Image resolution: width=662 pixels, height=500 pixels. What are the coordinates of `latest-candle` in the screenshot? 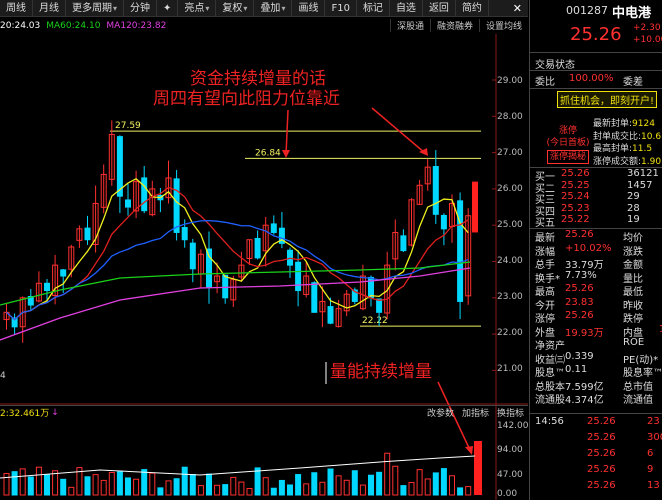 It's located at (475, 207).